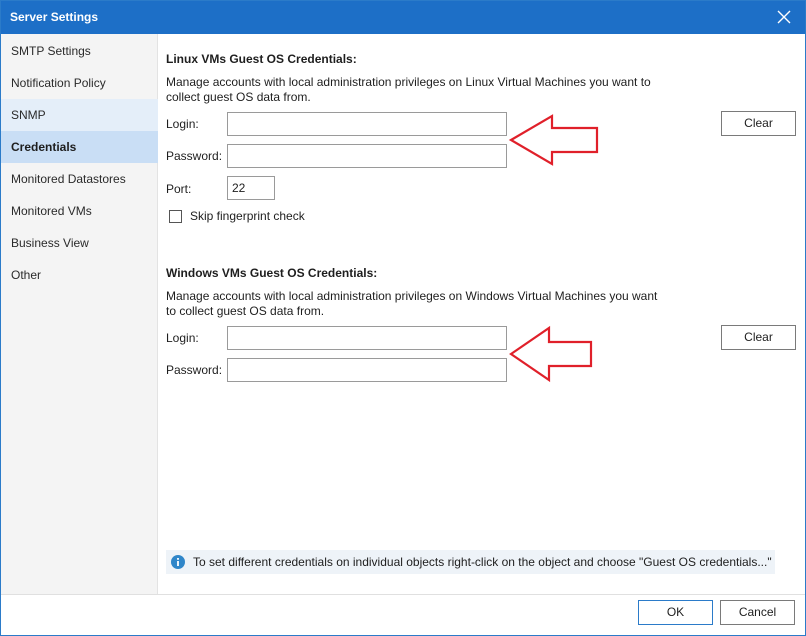 Image resolution: width=806 pixels, height=636 pixels. What do you see at coordinates (79, 243) in the screenshot?
I see `sidebar-item-business-view: Business View` at bounding box center [79, 243].